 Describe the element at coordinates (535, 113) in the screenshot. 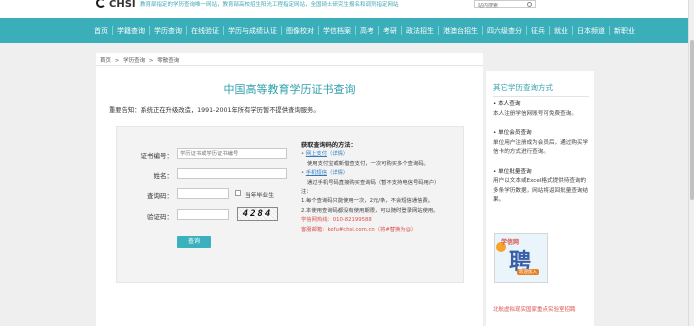

I see `personal-text: 本人注册学信网账号可免费查询。` at that location.